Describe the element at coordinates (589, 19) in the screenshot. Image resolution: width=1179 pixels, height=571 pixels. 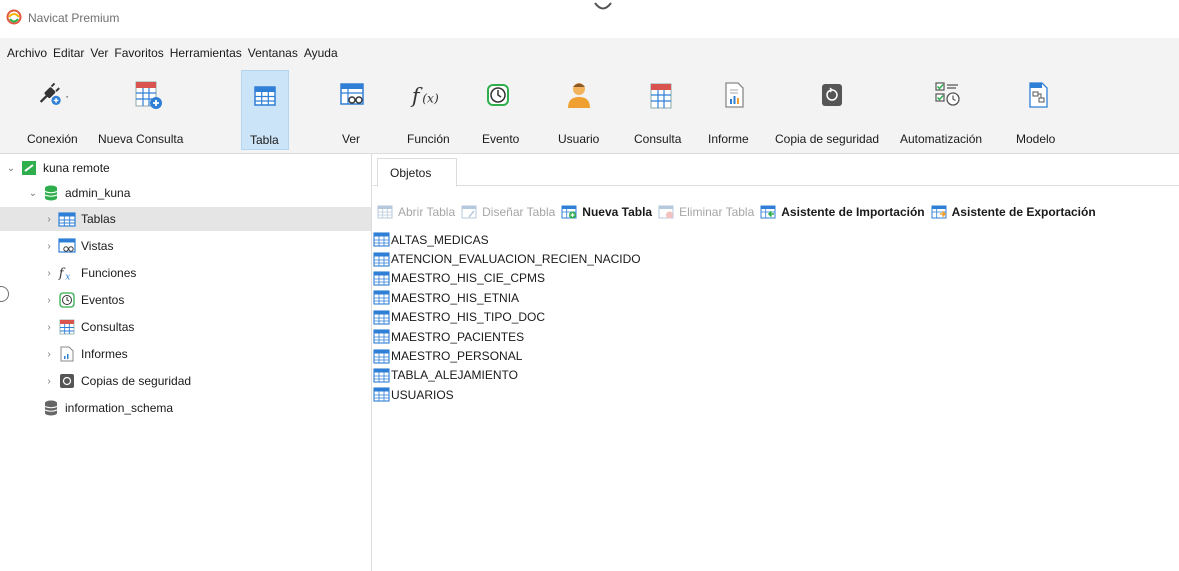
I see `title-bar: Navicat Premium` at that location.